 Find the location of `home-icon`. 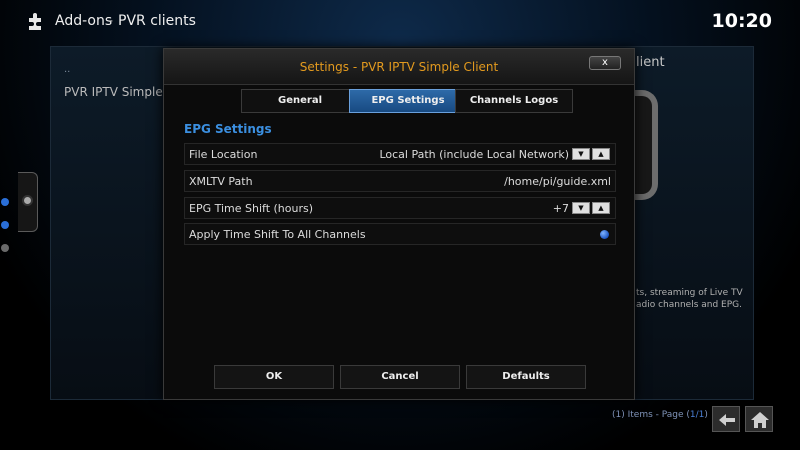

home-icon is located at coordinates (760, 420).